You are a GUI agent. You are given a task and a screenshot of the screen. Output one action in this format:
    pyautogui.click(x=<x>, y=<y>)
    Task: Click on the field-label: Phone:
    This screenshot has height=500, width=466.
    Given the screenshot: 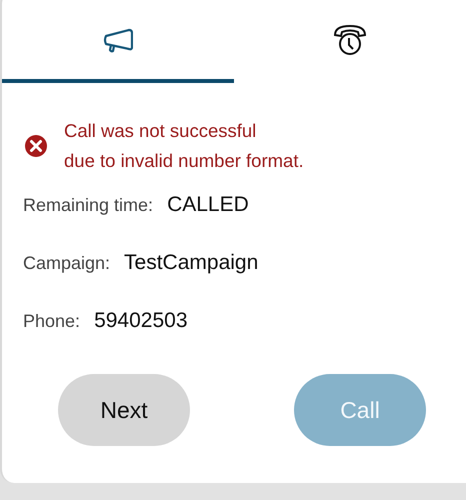 What is the action you would take?
    pyautogui.click(x=51, y=321)
    